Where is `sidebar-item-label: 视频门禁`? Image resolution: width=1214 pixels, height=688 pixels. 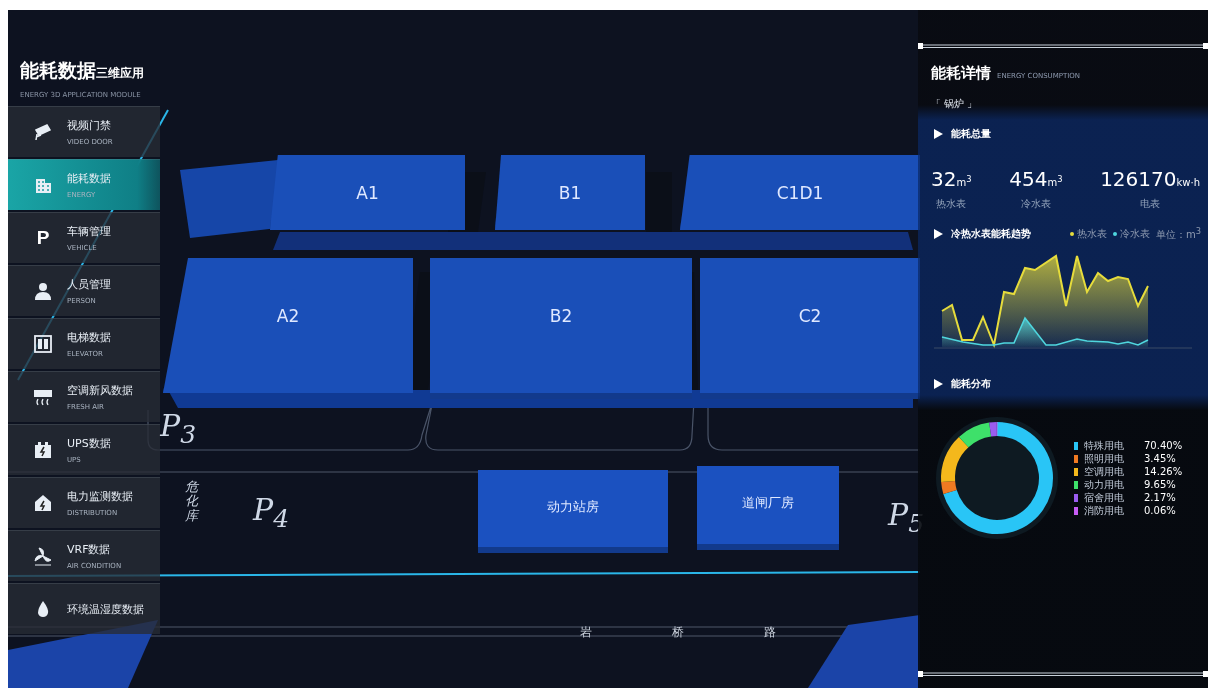 sidebar-item-label: 视频门禁 is located at coordinates (89, 125).